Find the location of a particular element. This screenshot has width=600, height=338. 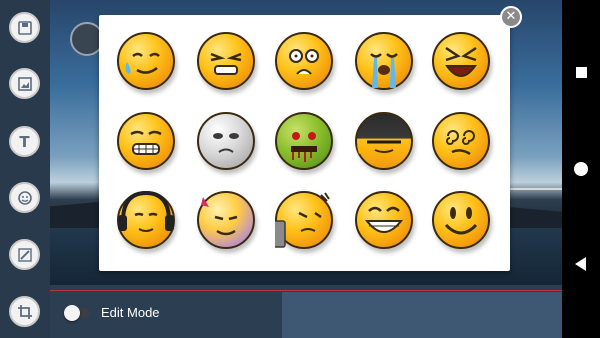

zombie-emoji is located at coordinates (306, 143).